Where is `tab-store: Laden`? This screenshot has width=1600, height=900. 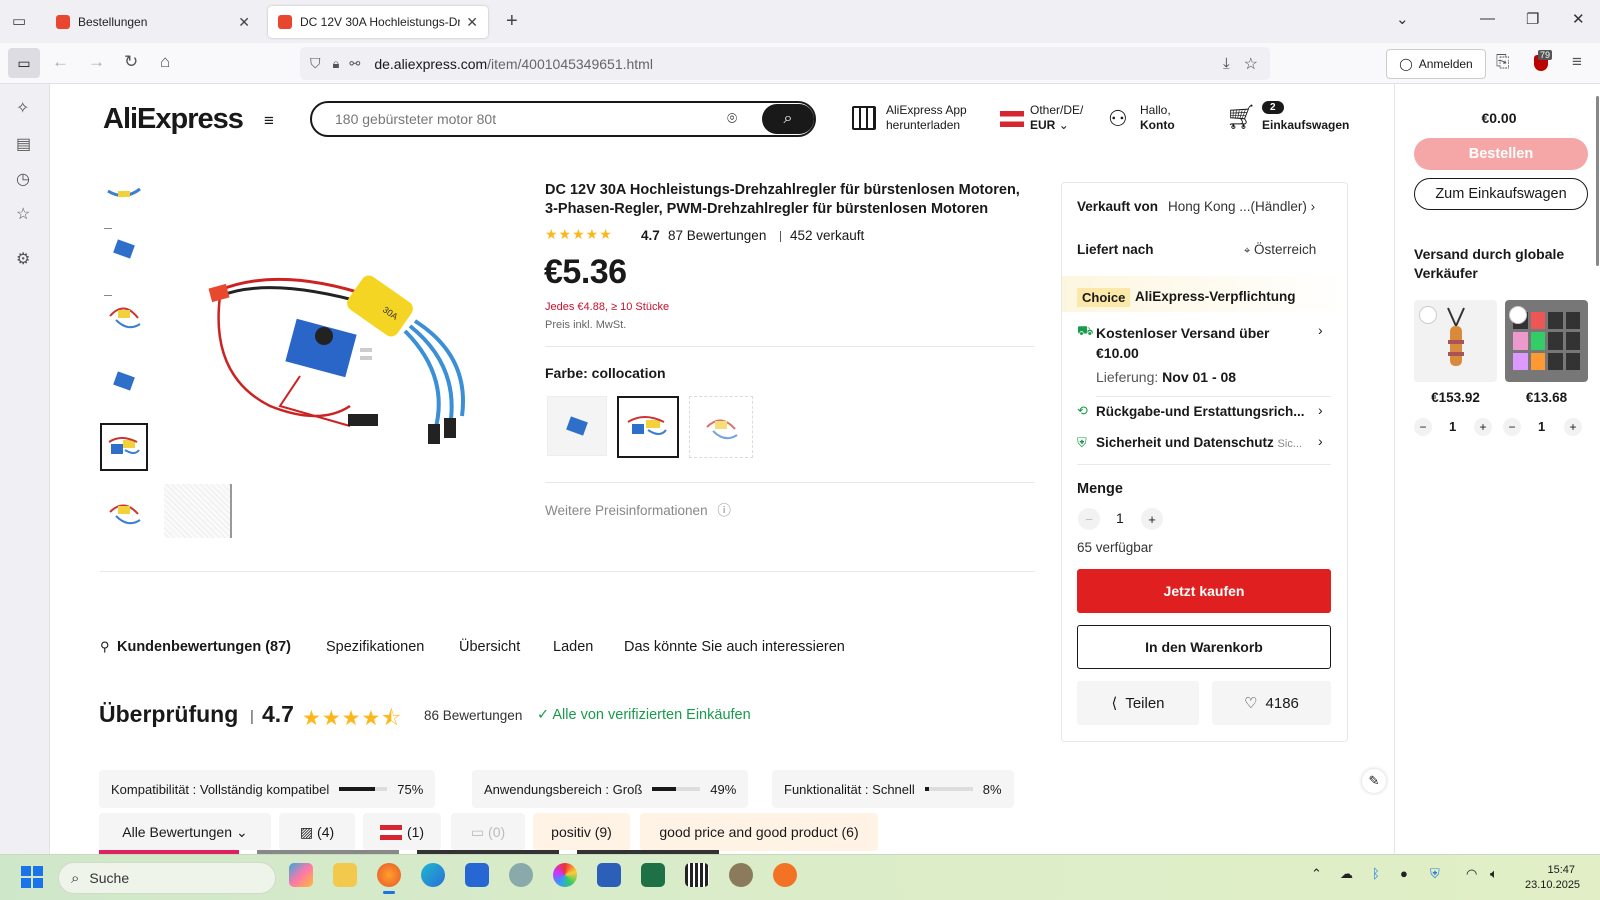
tab-store: Laden is located at coordinates (573, 647).